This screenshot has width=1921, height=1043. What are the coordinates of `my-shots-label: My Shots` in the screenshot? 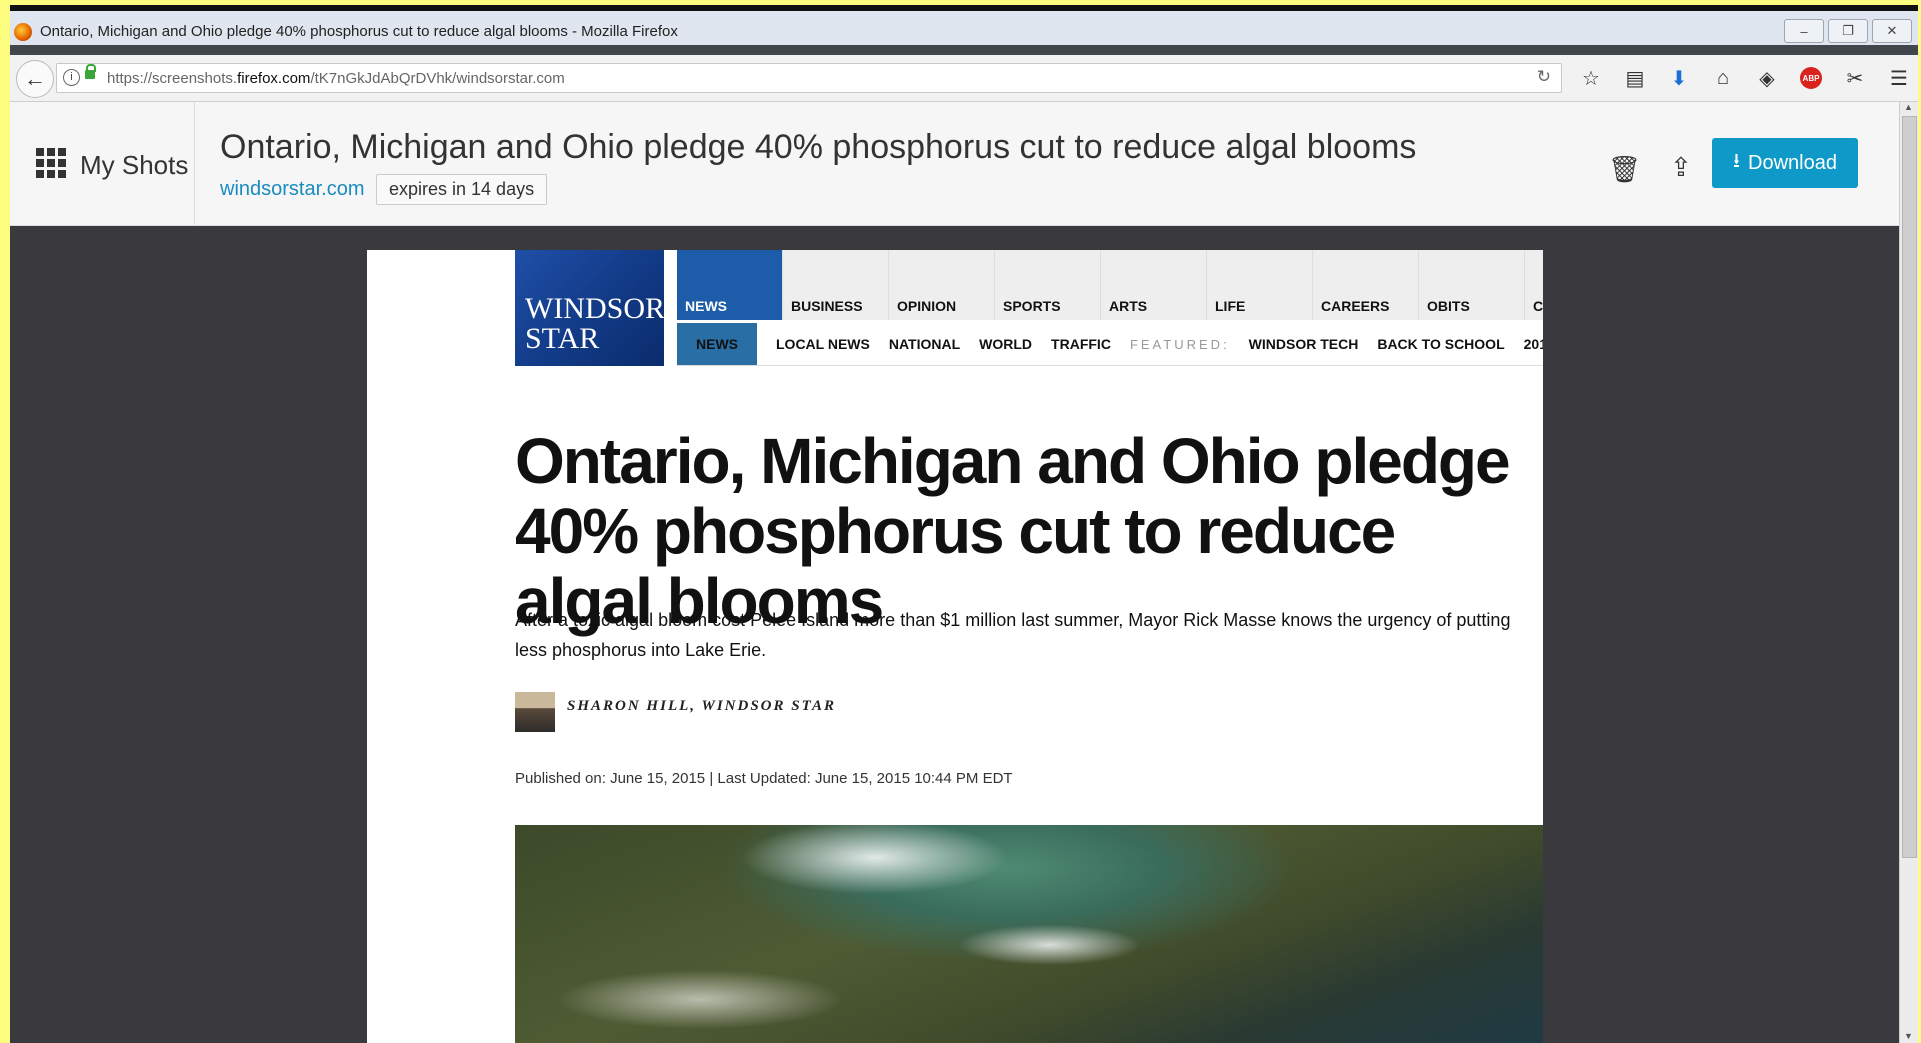 It's located at (134, 165).